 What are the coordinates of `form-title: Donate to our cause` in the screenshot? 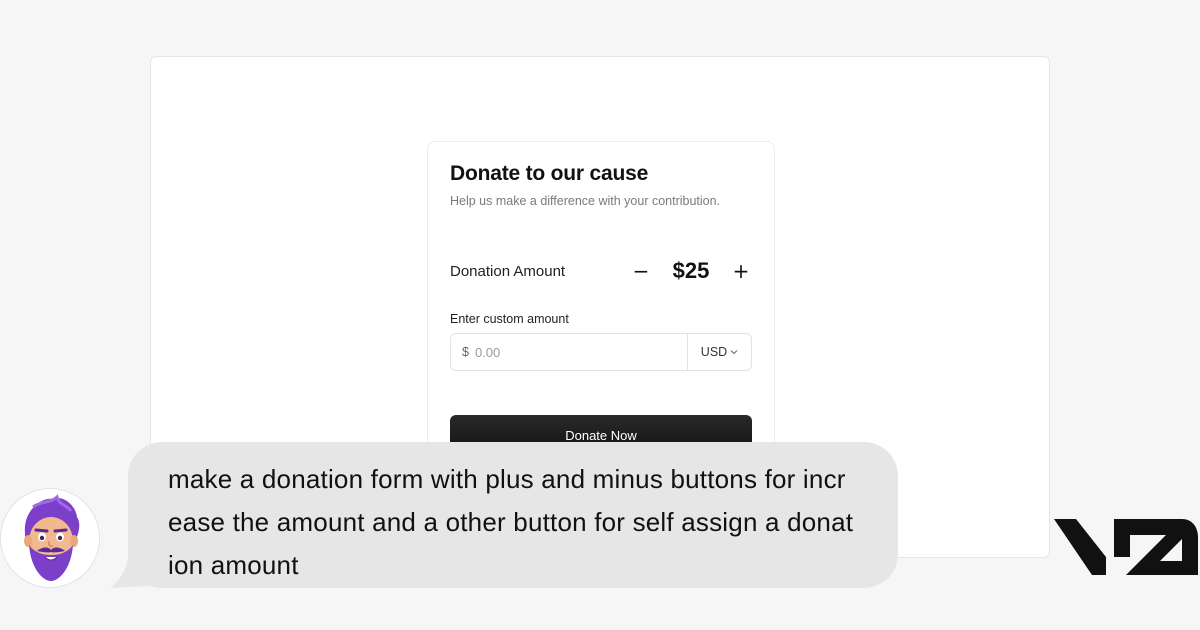 It's located at (549, 173).